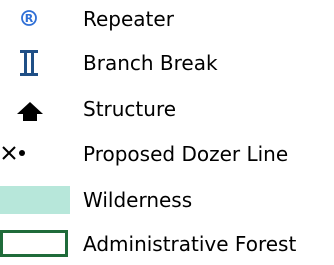  I want to click on legend-item-branch-break: Branch Break, so click(167, 63).